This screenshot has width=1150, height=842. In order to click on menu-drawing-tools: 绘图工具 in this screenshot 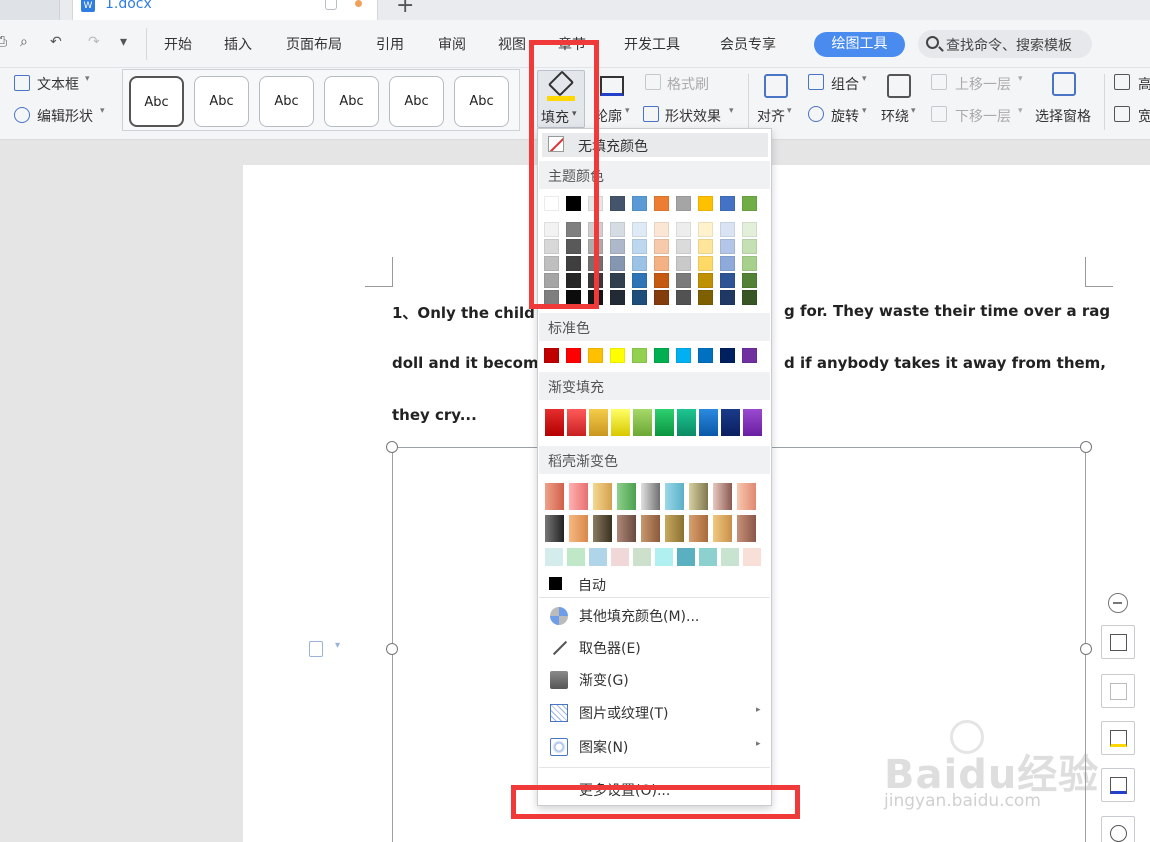, I will do `click(859, 44)`.